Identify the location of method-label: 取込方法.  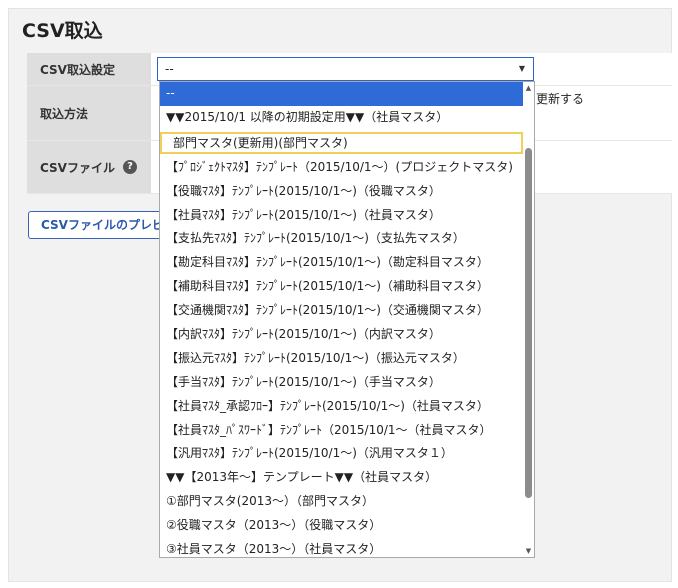
(89, 113).